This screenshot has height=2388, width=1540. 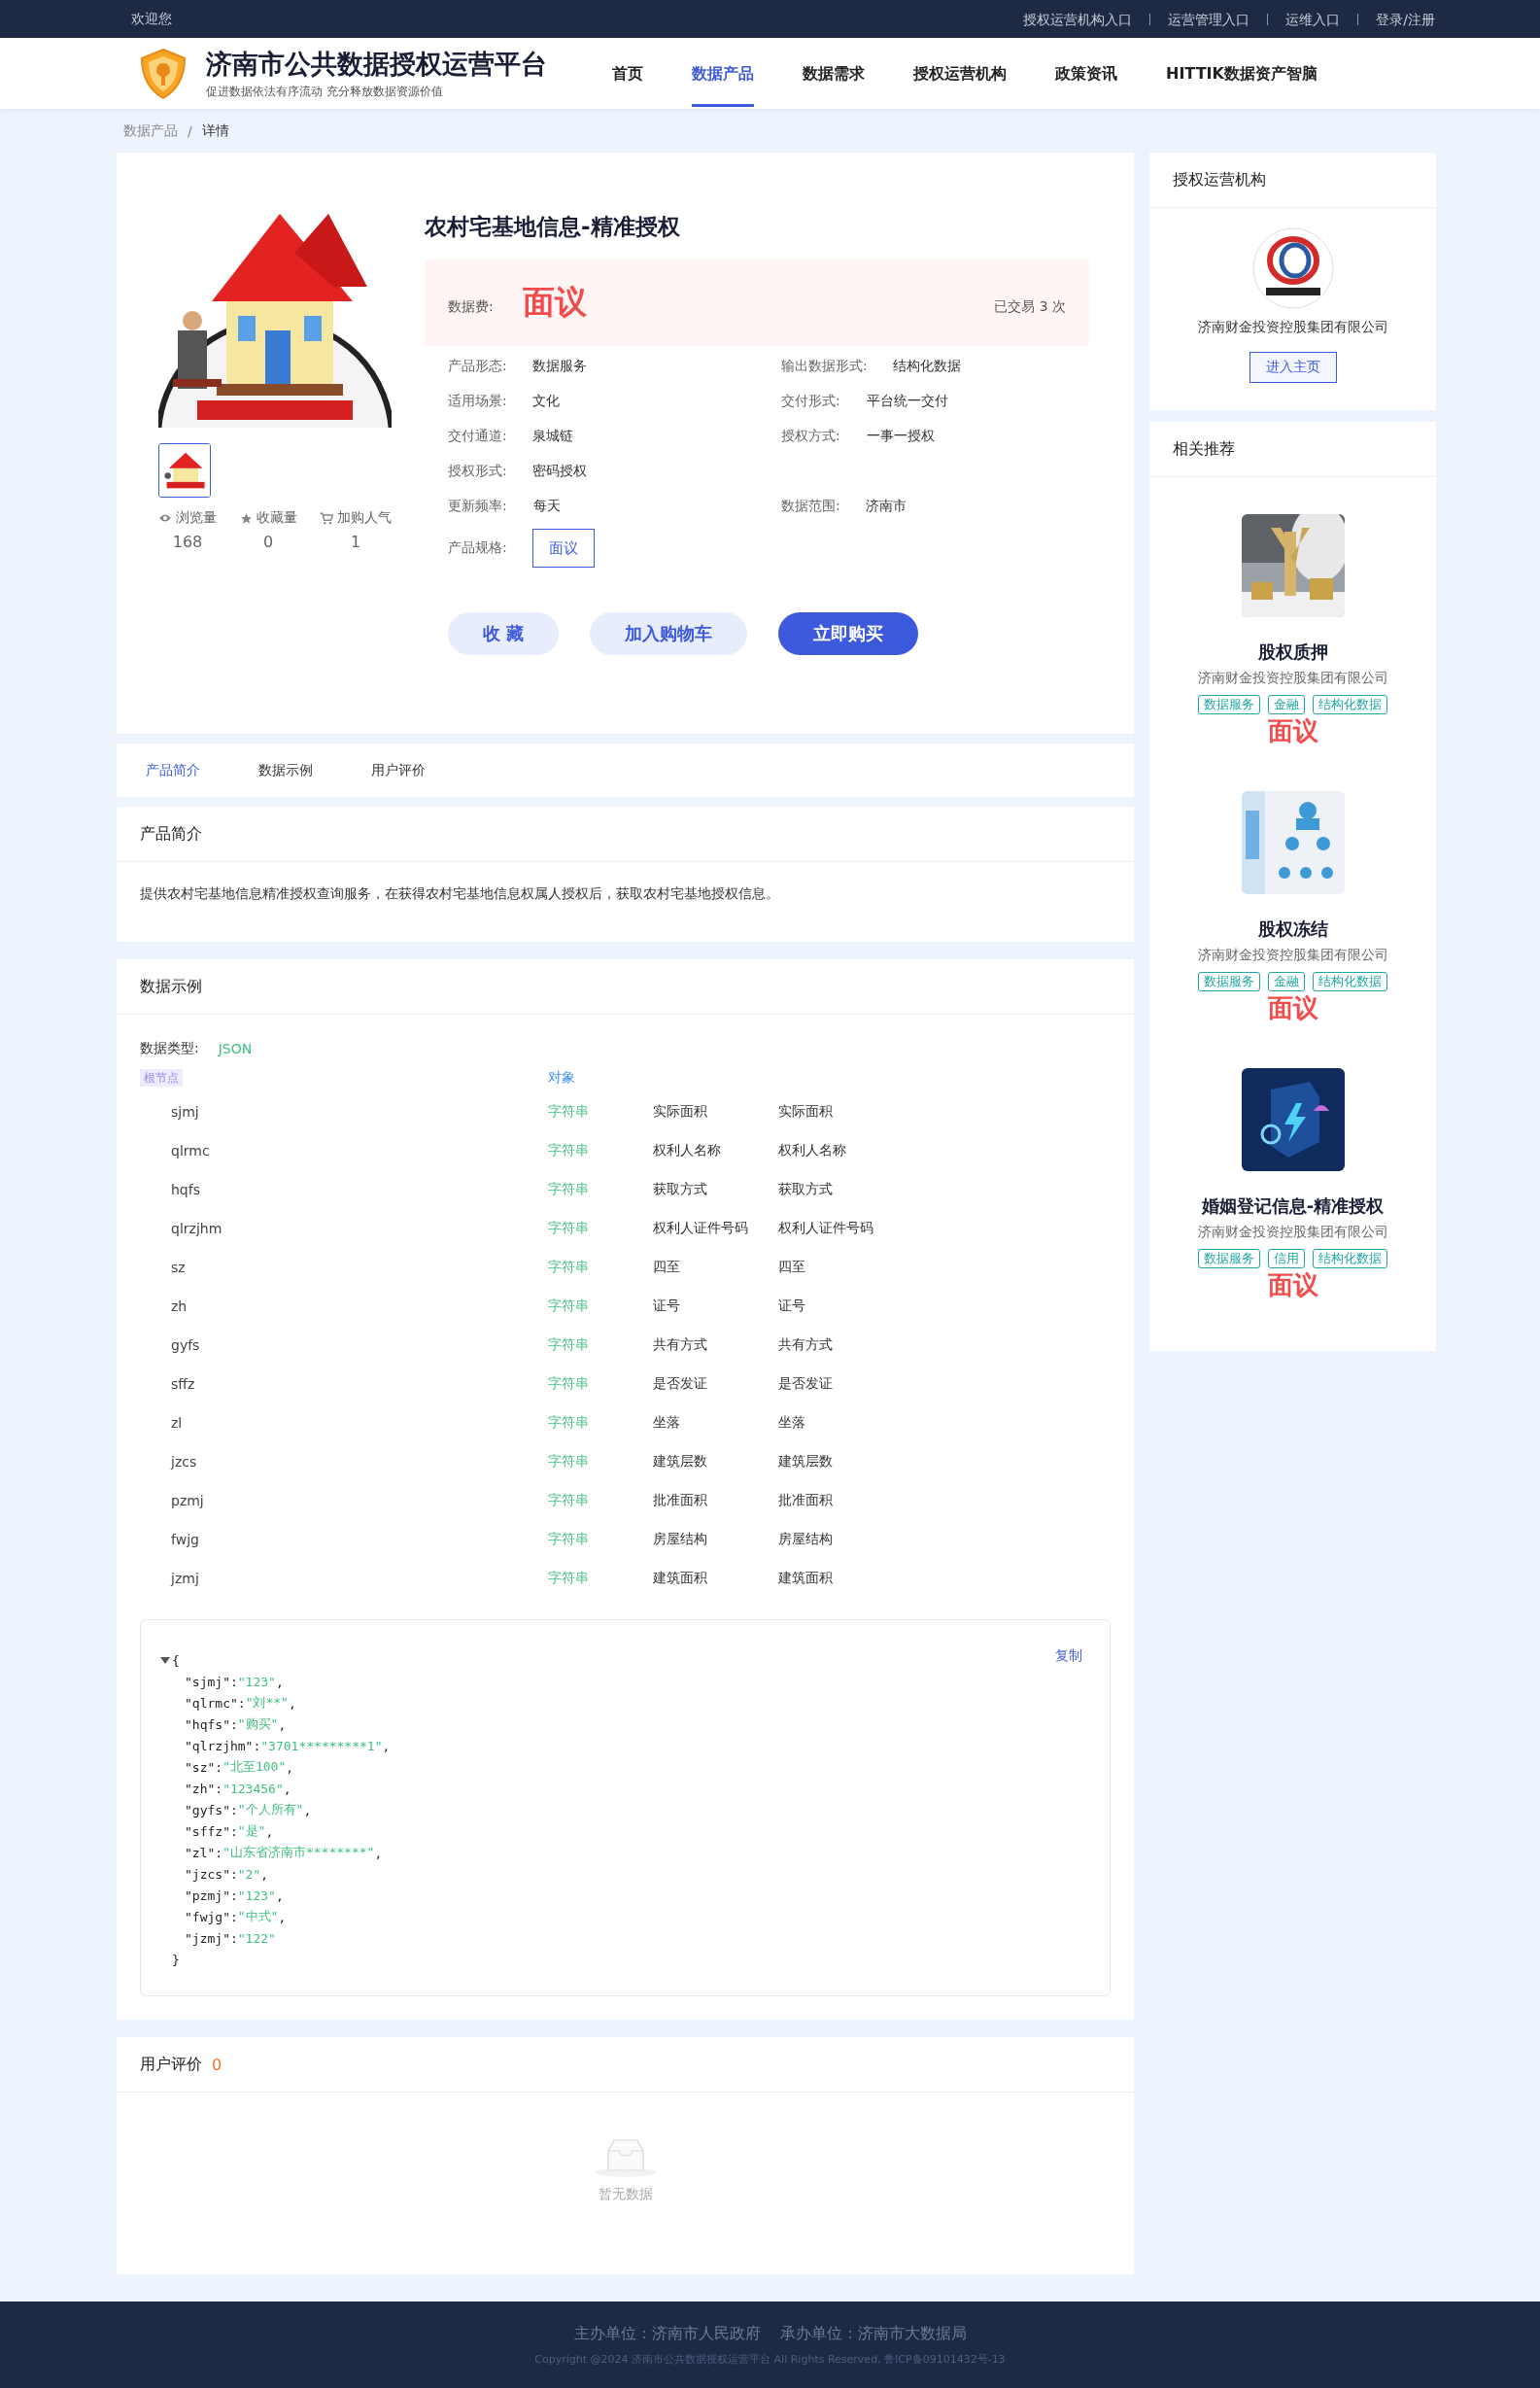 I want to click on spec-option: 面议, so click(x=563, y=548).